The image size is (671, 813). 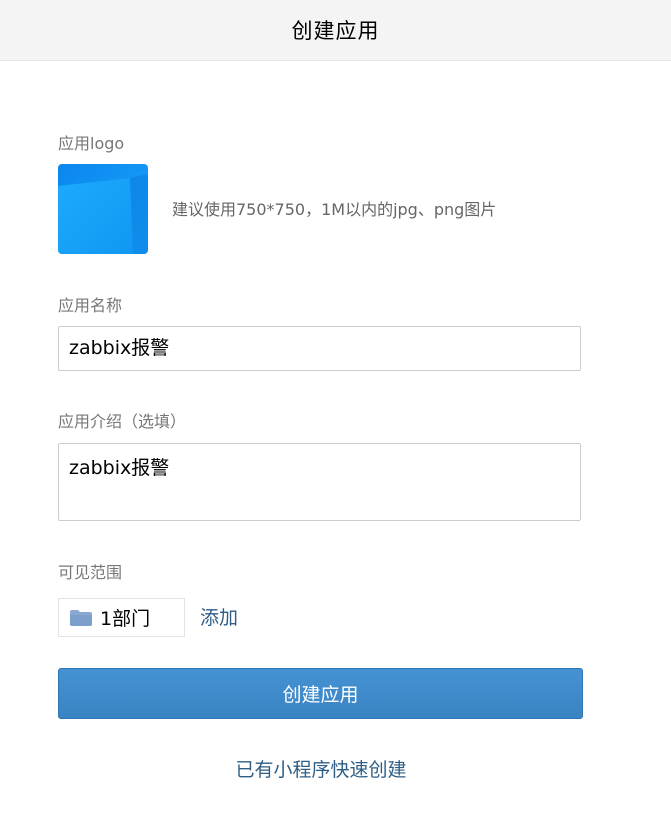 I want to click on app-name-label: 应用名称, so click(x=90, y=305).